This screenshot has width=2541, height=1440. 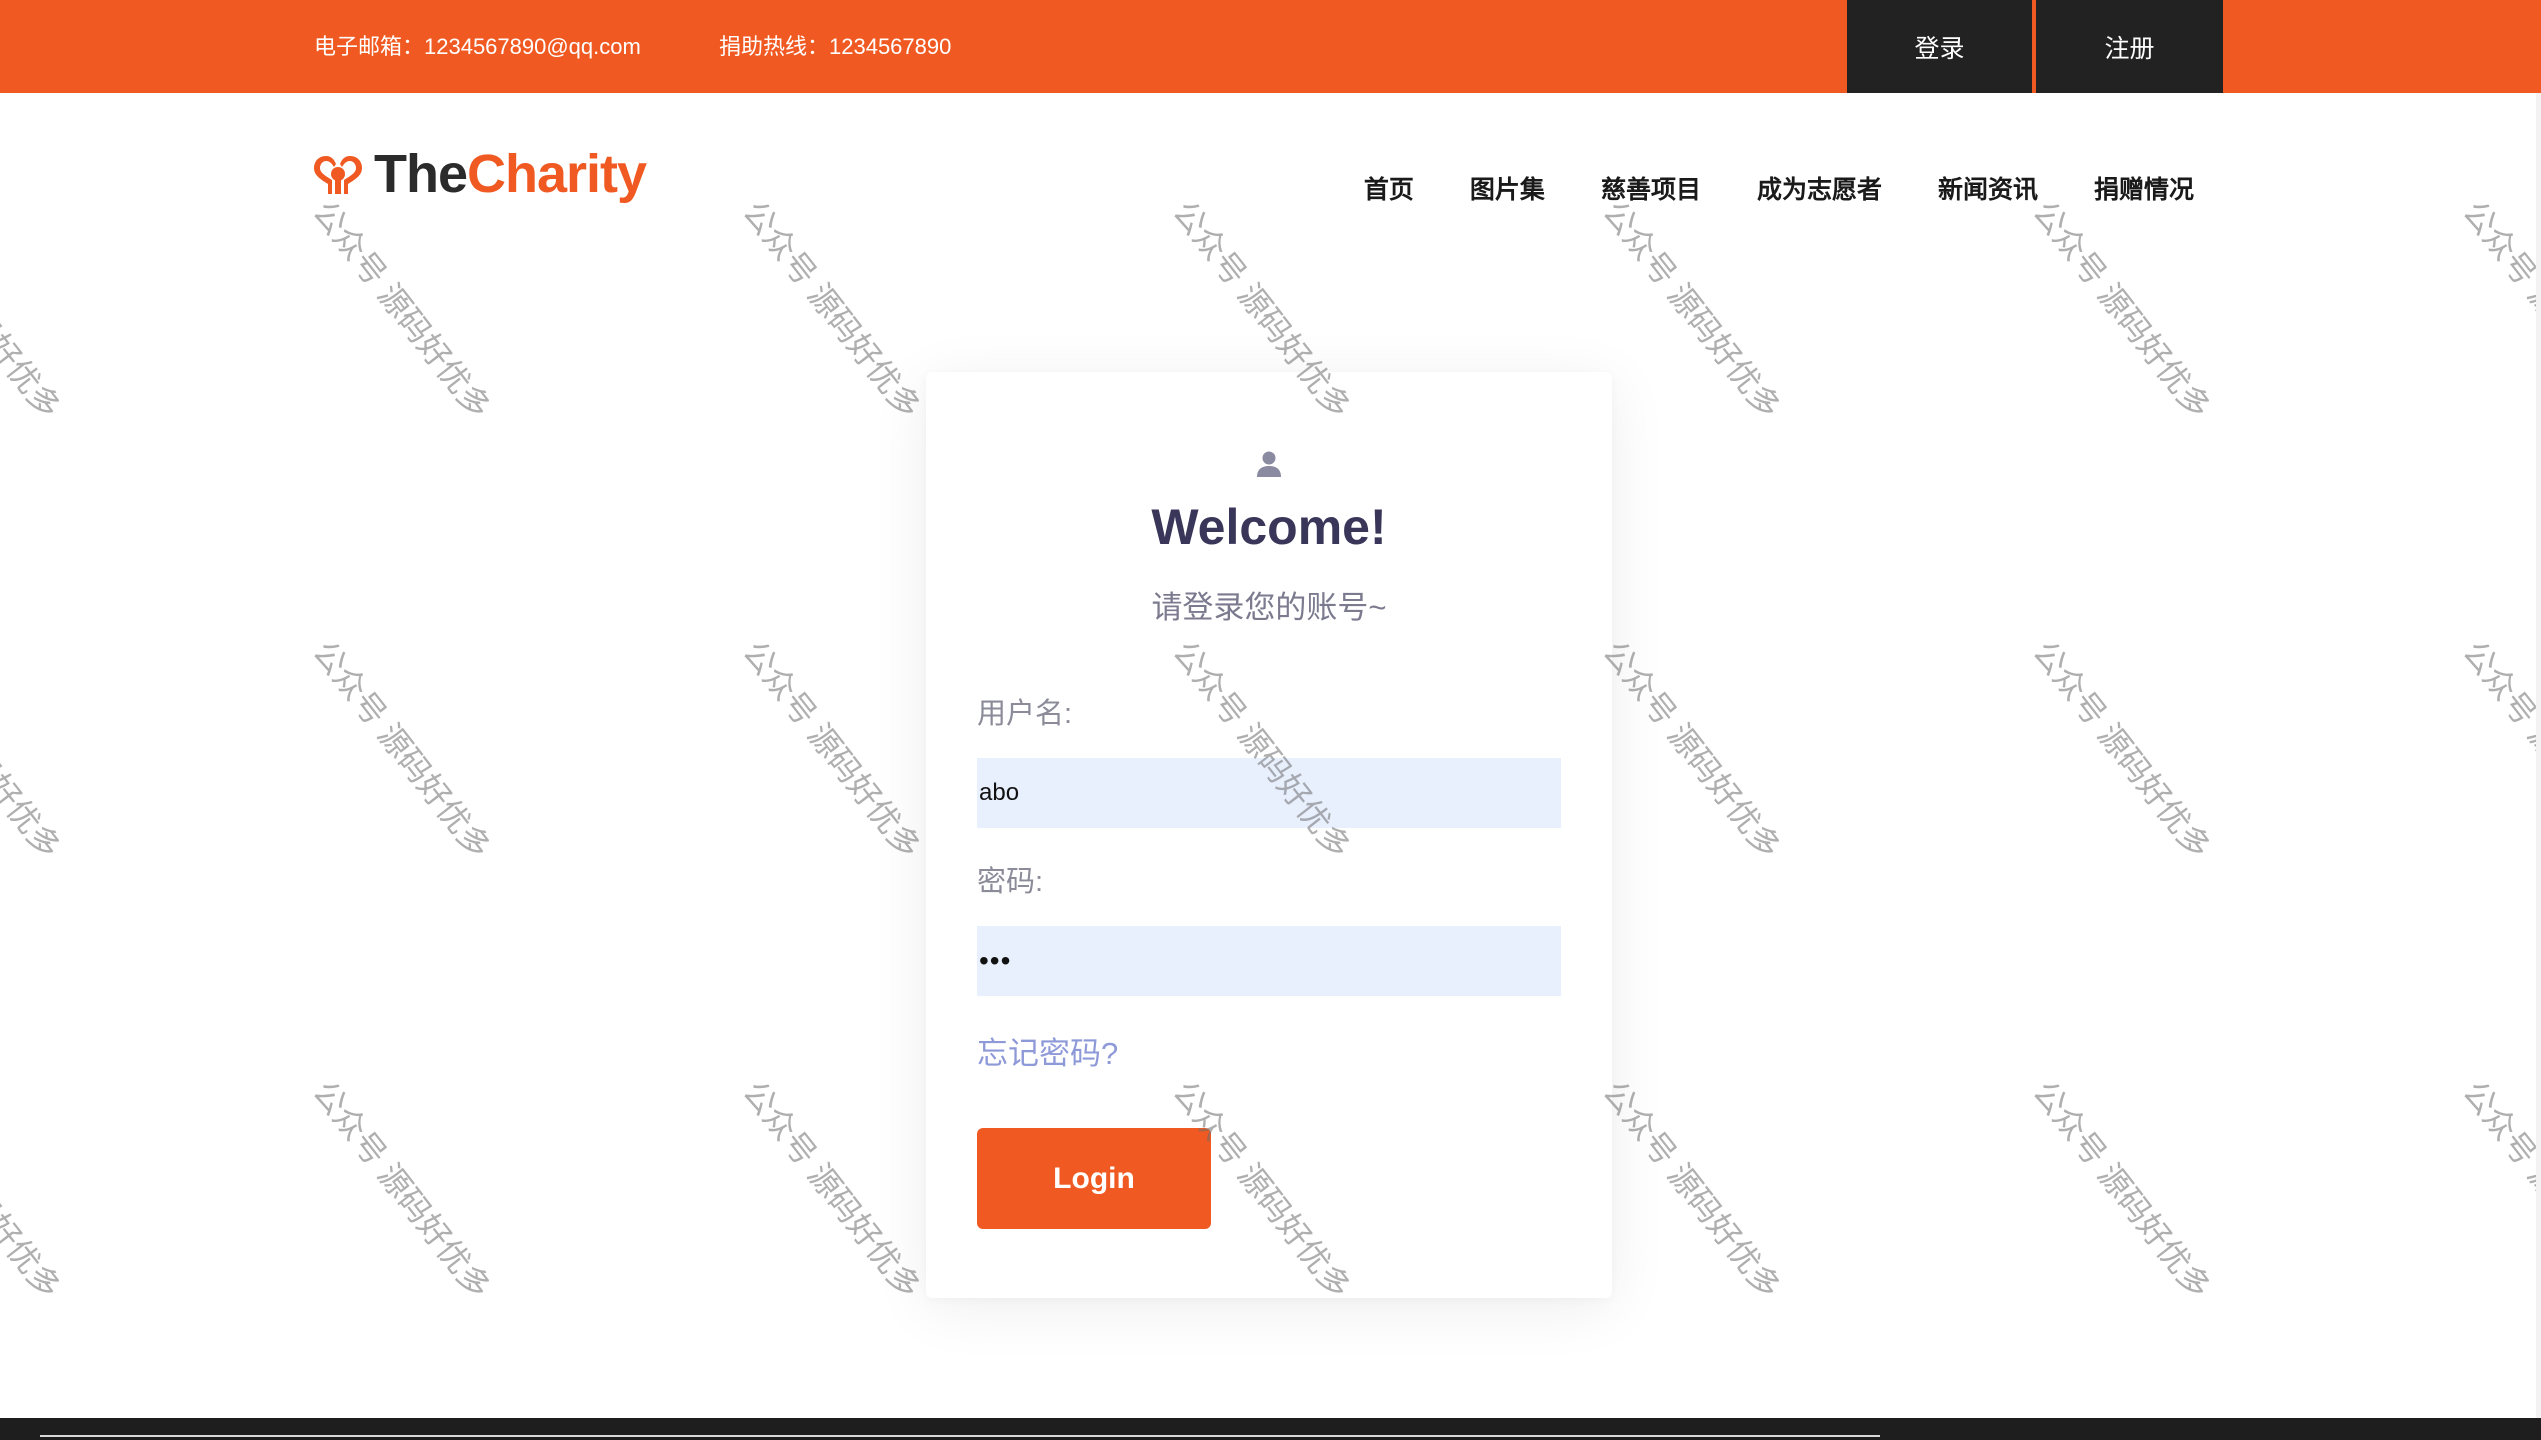 What do you see at coordinates (1819, 188) in the screenshot?
I see `nav-item-volunteer: 成为志愿者` at bounding box center [1819, 188].